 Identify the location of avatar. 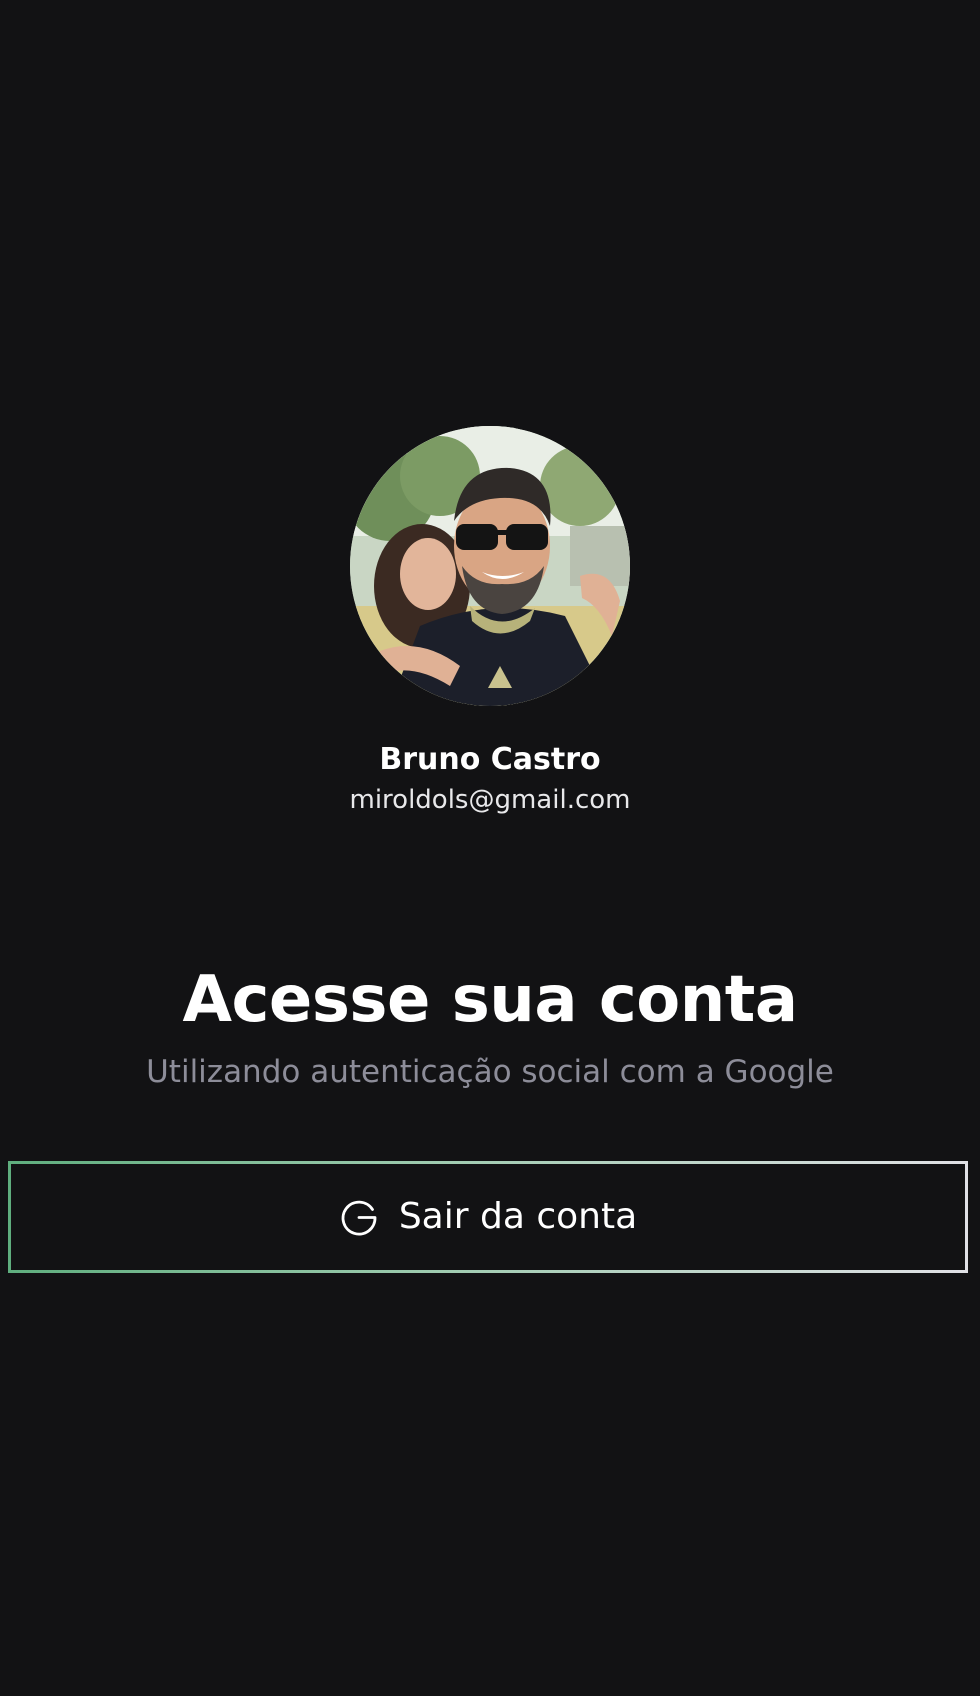
(490, 566).